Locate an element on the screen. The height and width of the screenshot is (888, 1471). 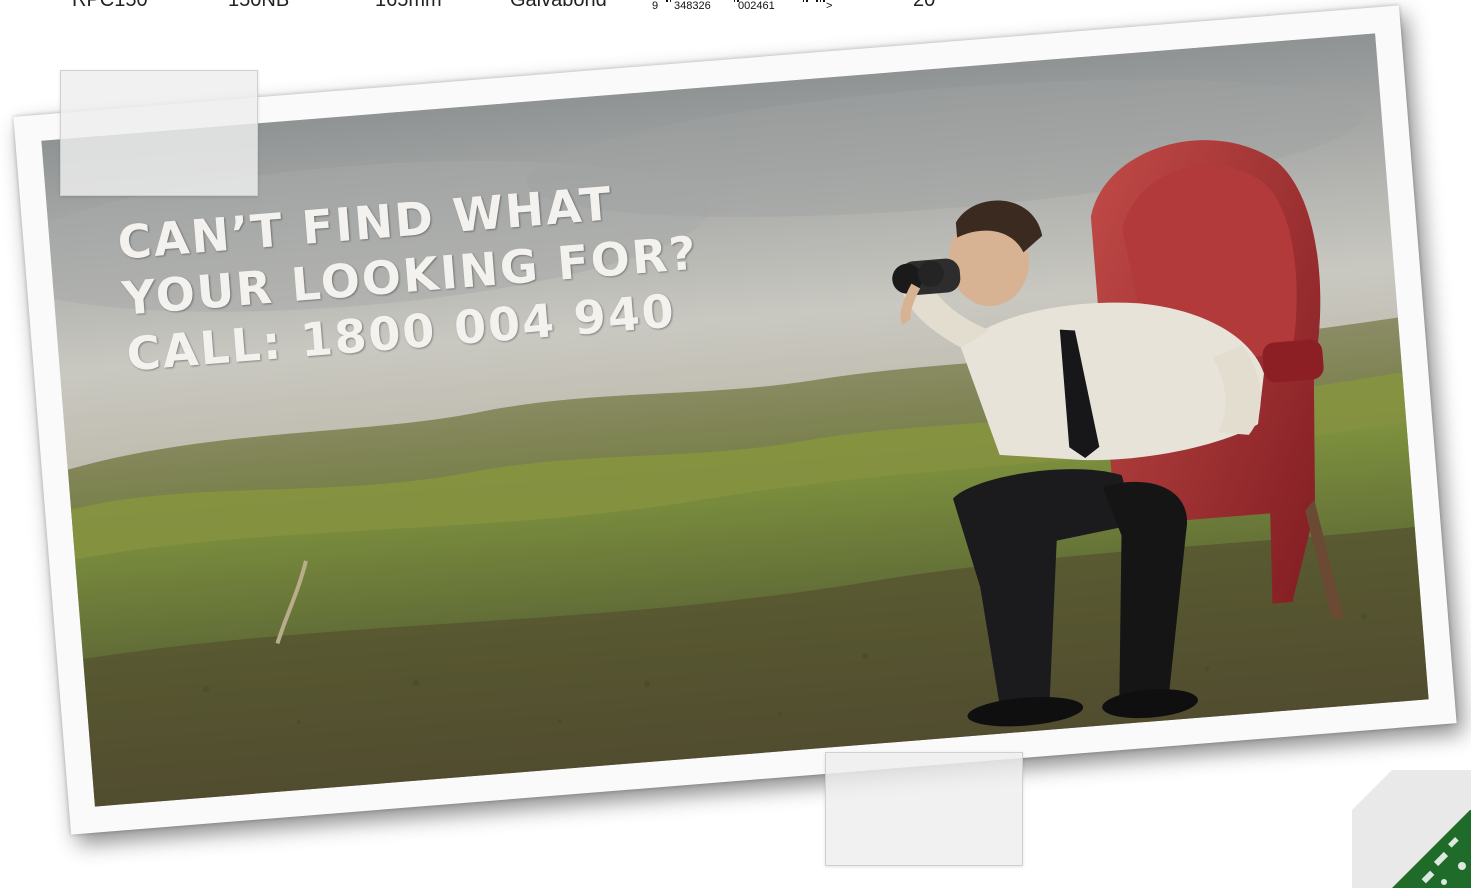
product-barcode: 9 348326 002461 > is located at coordinates (747, 7).